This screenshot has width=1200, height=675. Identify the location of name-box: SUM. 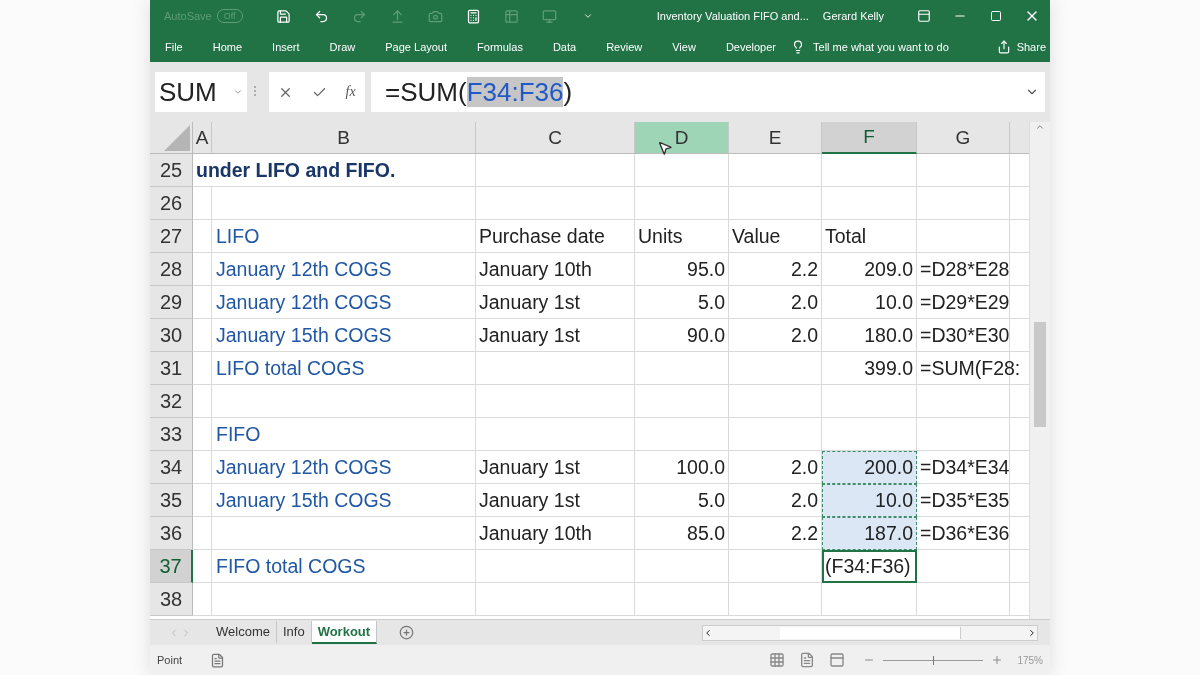
(201, 92).